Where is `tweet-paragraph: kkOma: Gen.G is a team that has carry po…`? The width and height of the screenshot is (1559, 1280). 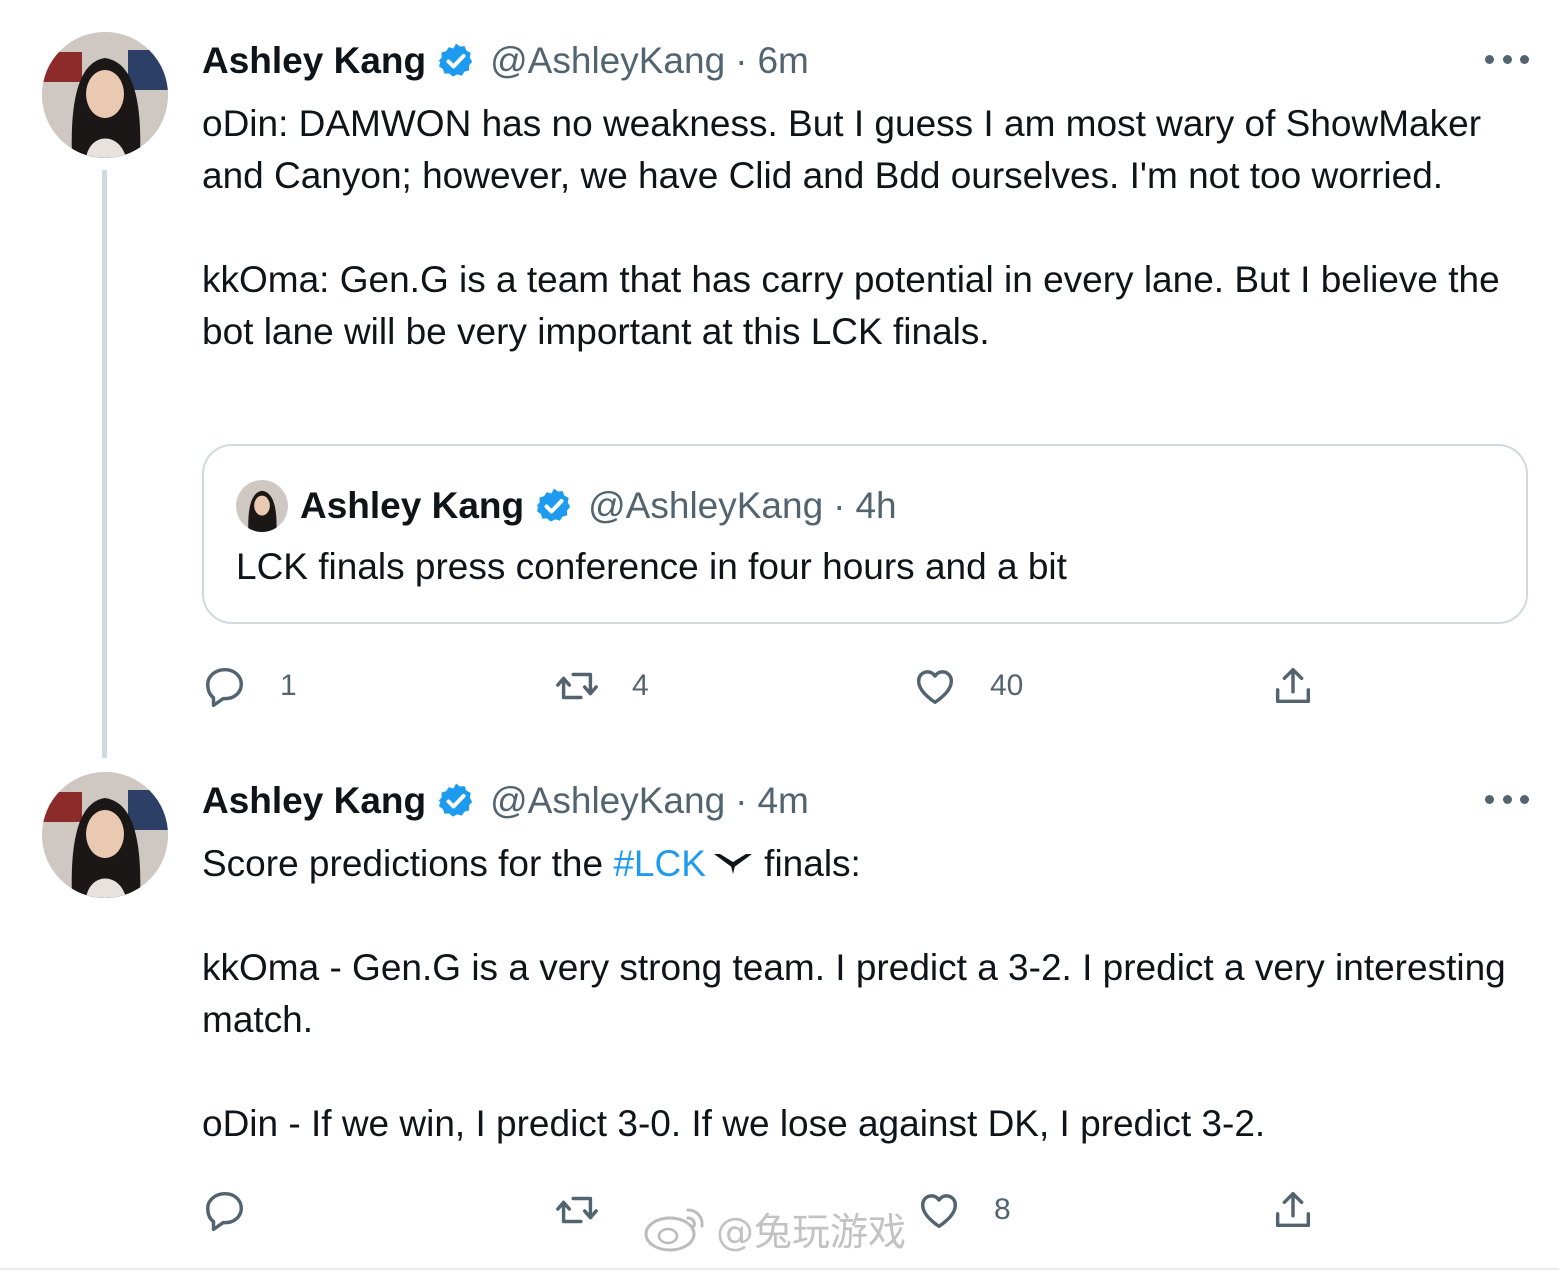
tweet-paragraph: kkOma: Gen.G is a team that has carry po… is located at coordinates (851, 305).